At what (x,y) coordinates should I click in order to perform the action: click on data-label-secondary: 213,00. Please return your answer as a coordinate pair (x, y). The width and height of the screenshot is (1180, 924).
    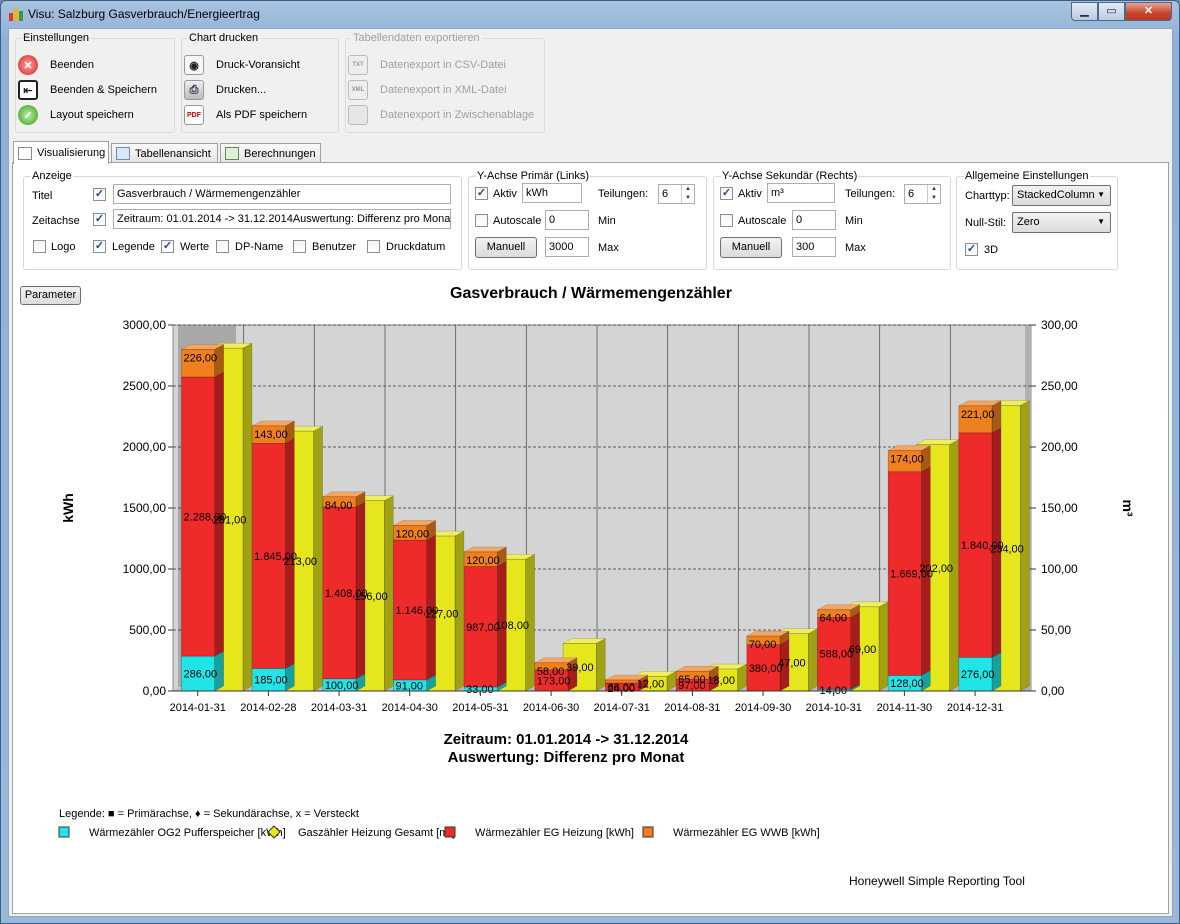
    Looking at the image, I should click on (300, 562).